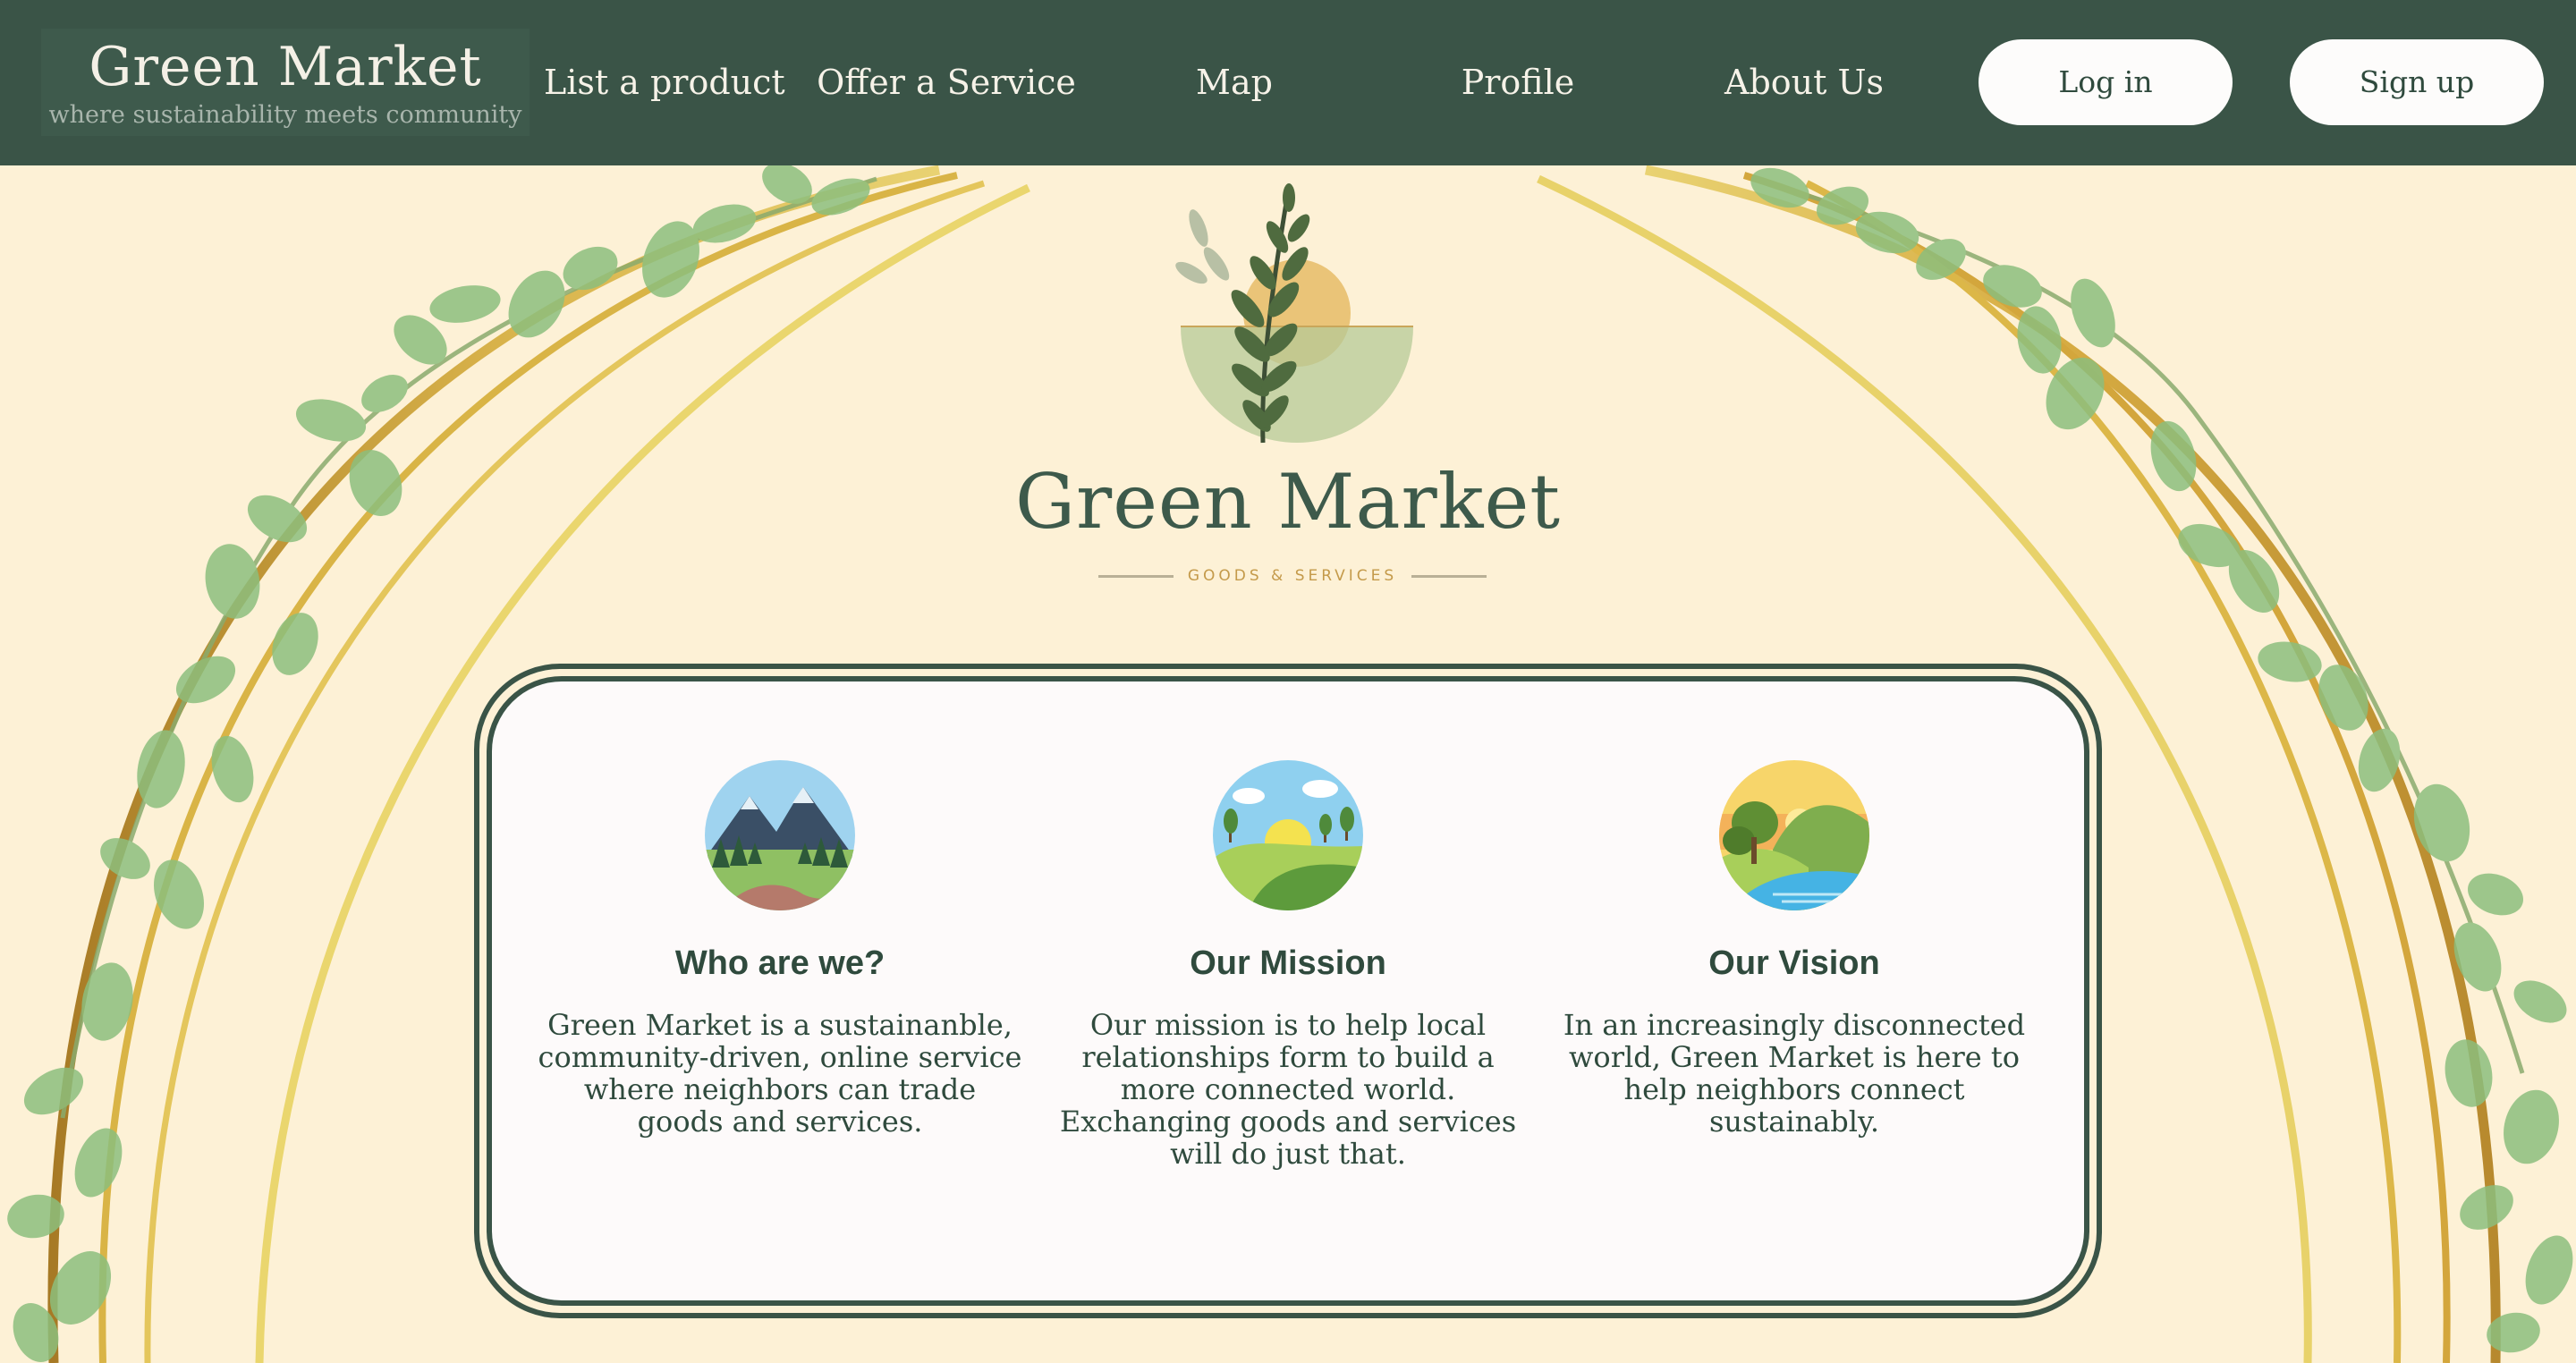 Image resolution: width=2576 pixels, height=1363 pixels. Describe the element at coordinates (946, 82) in the screenshot. I see `nav-offer-service: Offer a Service` at that location.